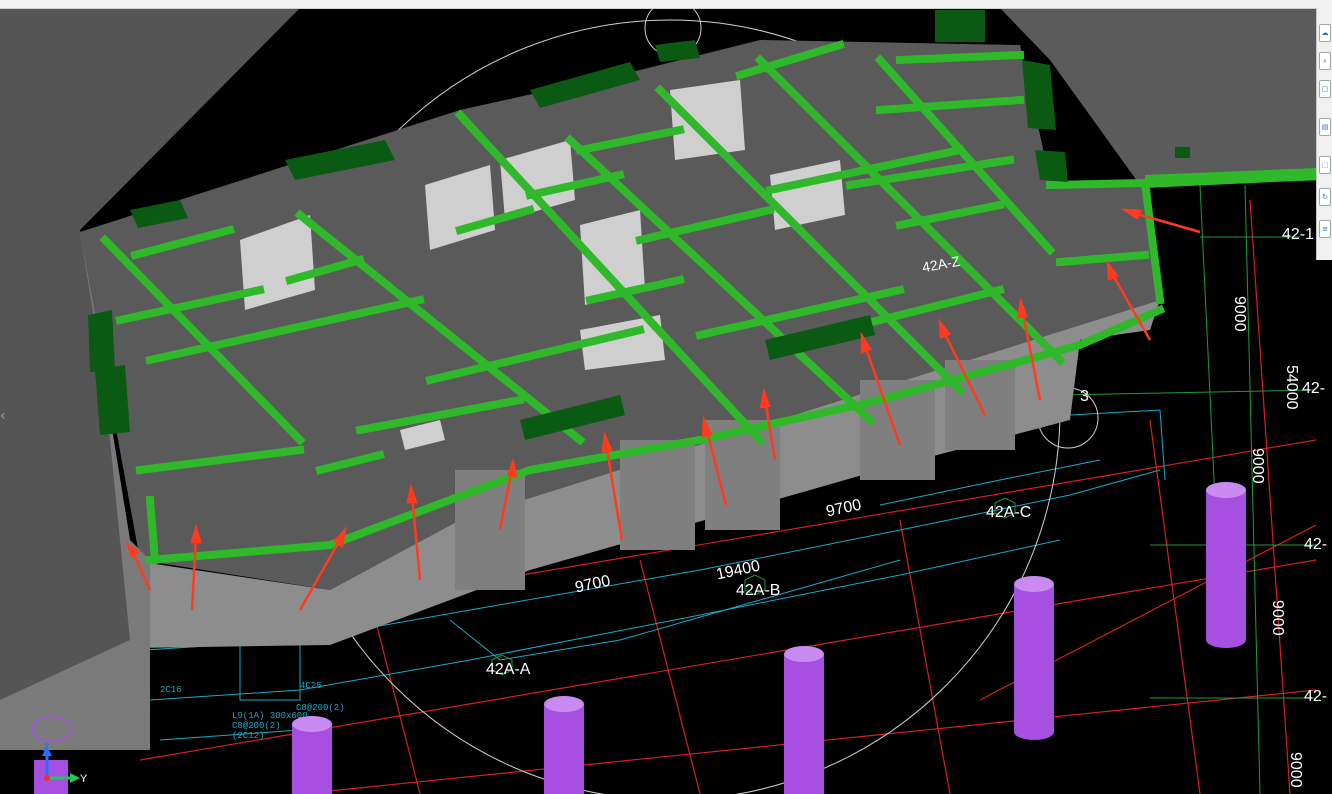 The height and width of the screenshot is (794, 1332). I want to click on axis-label-c: 42A-C, so click(1009, 512).